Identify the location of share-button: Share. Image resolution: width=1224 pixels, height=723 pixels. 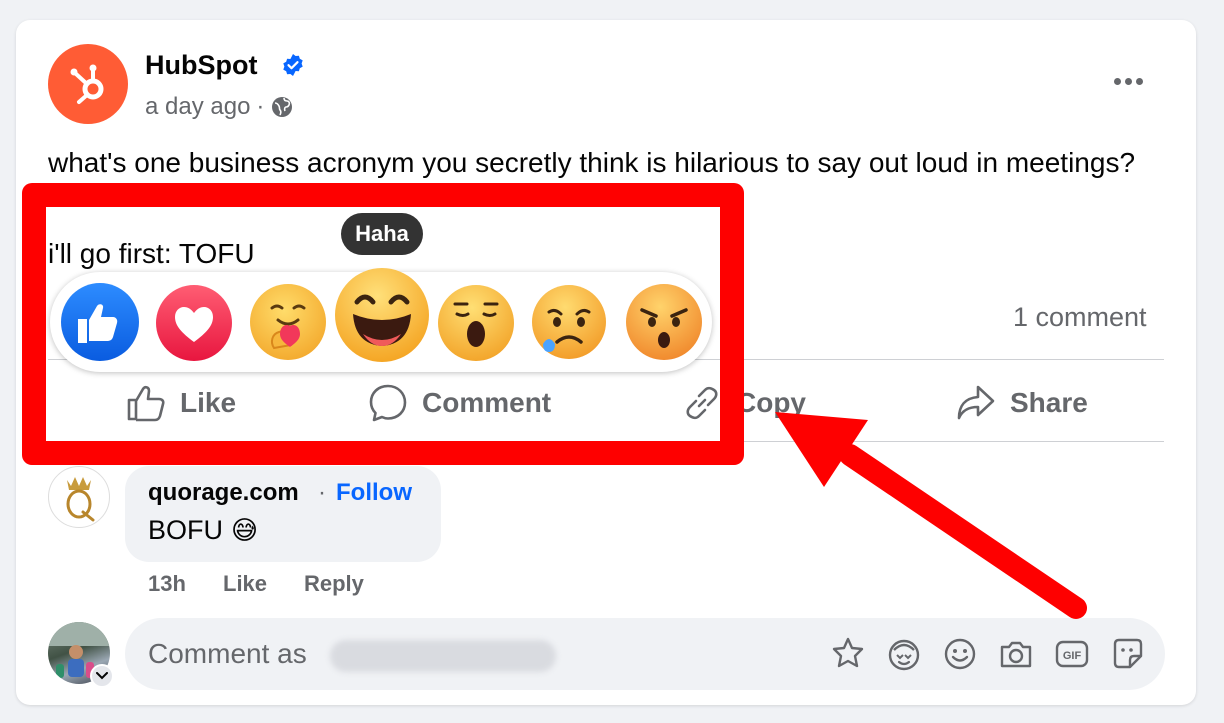
(1022, 403).